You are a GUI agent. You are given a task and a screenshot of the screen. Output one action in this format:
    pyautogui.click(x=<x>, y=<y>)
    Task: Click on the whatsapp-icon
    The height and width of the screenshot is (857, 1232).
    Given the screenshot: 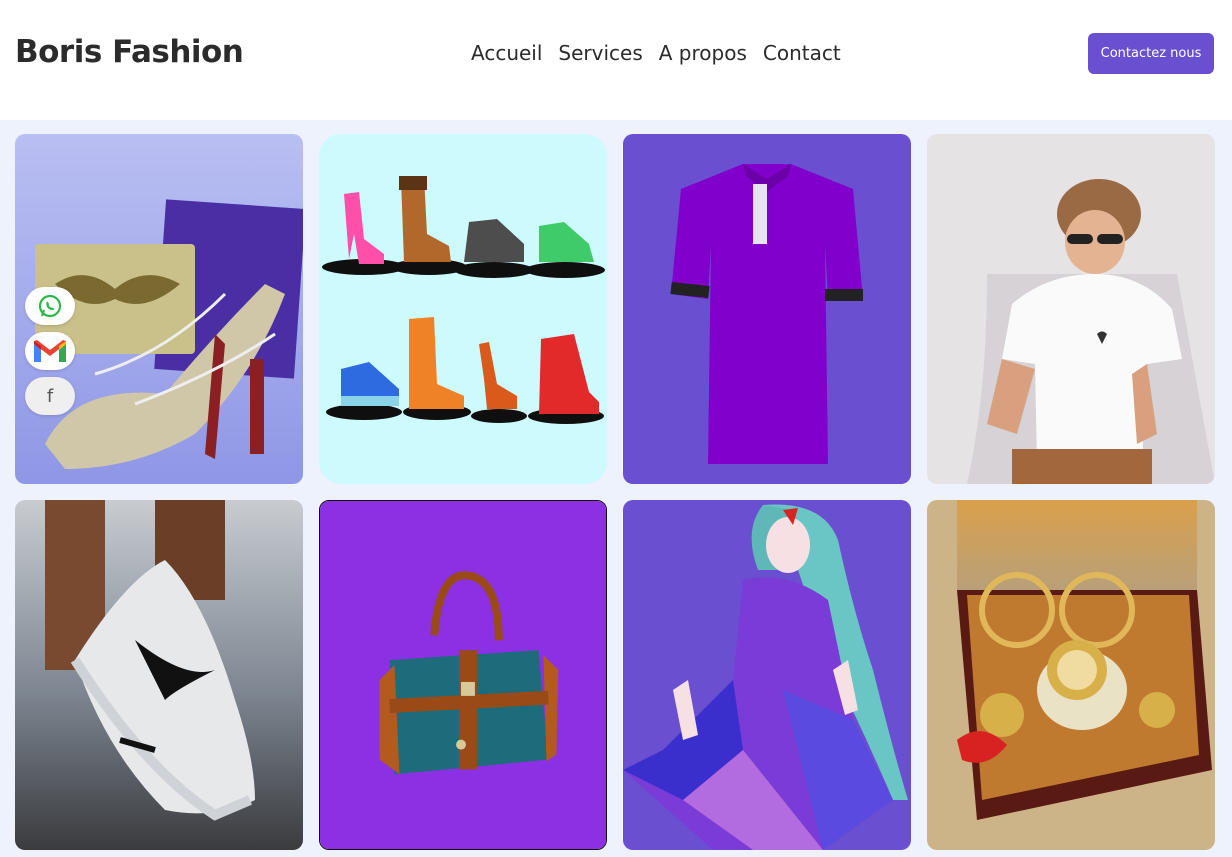 What is the action you would take?
    pyautogui.click(x=50, y=306)
    